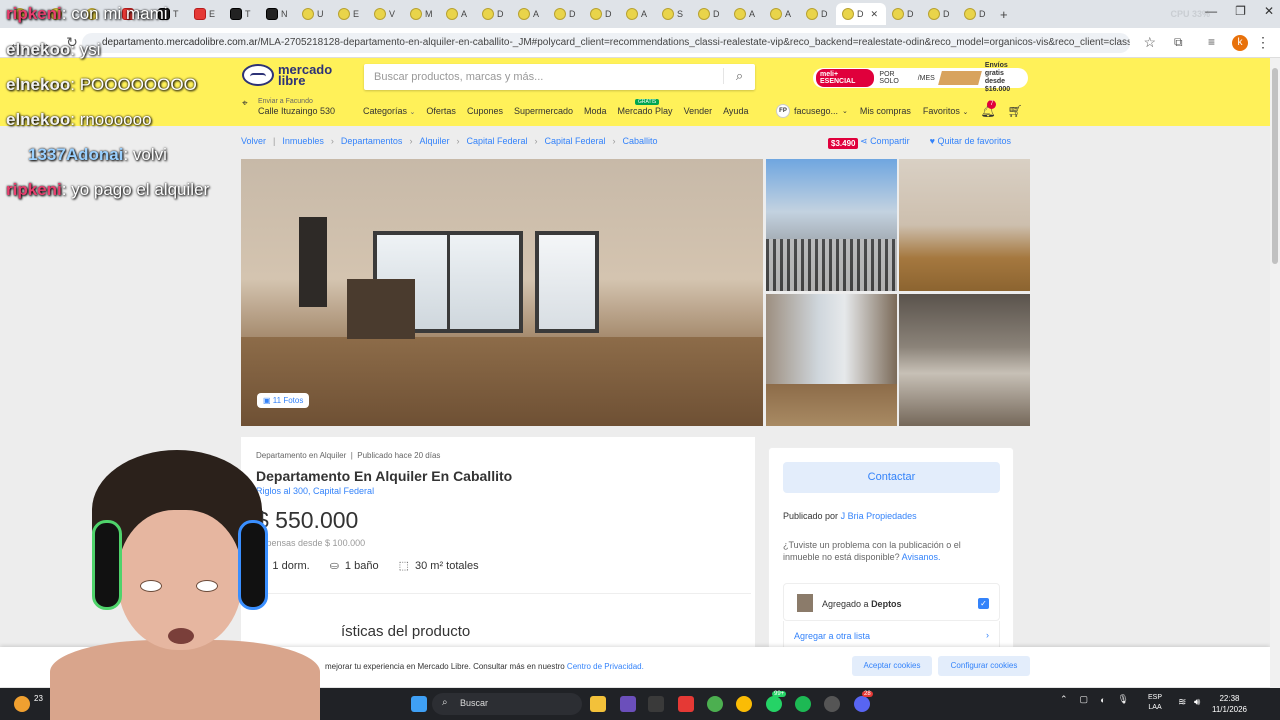  Describe the element at coordinates (1211, 11) in the screenshot. I see `minimize-icon: —` at that location.